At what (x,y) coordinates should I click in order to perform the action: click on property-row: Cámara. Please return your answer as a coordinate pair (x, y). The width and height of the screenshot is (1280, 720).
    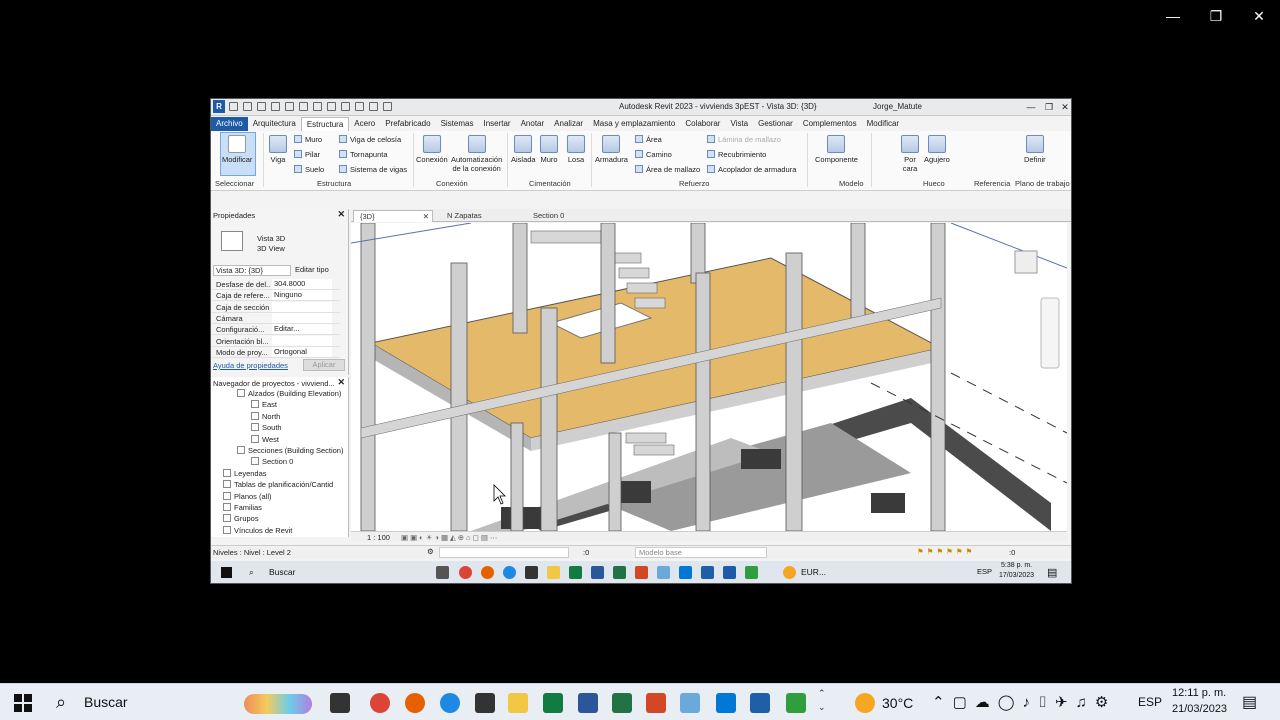
    Looking at the image, I should click on (276, 318).